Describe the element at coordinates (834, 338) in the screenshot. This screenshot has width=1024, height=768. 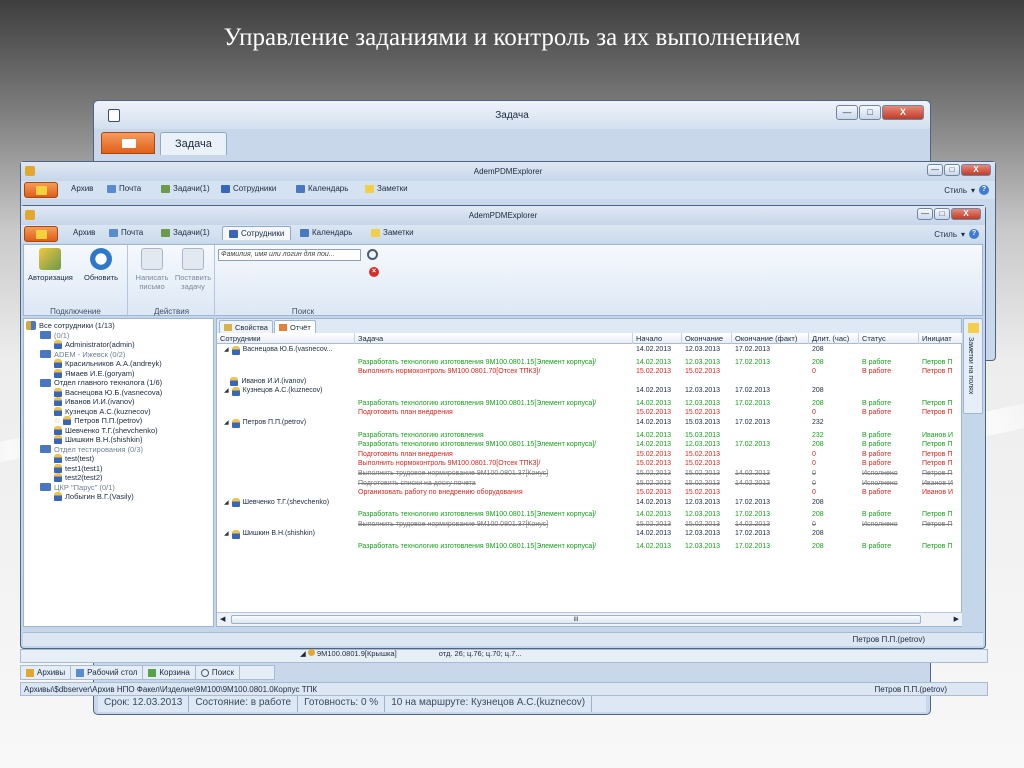
I see `column-header: Длит. (час)` at that location.